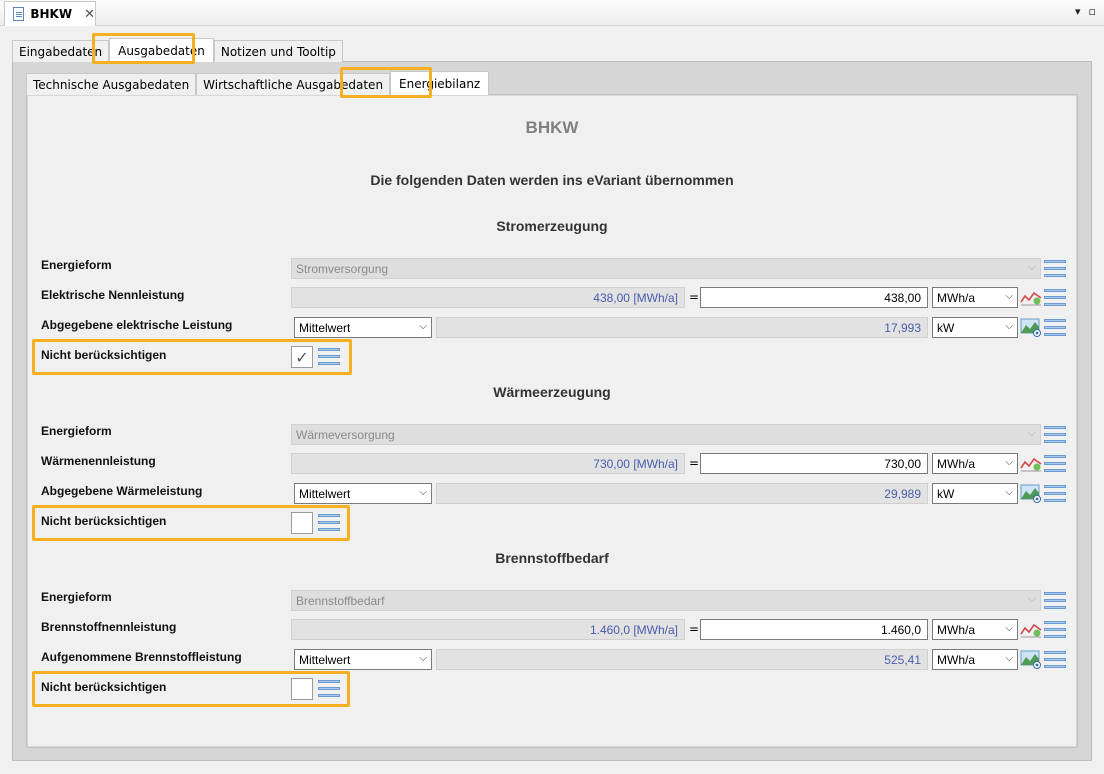 The image size is (1104, 774). Describe the element at coordinates (666, 434) in the screenshot. I see `energieform-select-waerme: Wärmeversorgung ⌵` at that location.